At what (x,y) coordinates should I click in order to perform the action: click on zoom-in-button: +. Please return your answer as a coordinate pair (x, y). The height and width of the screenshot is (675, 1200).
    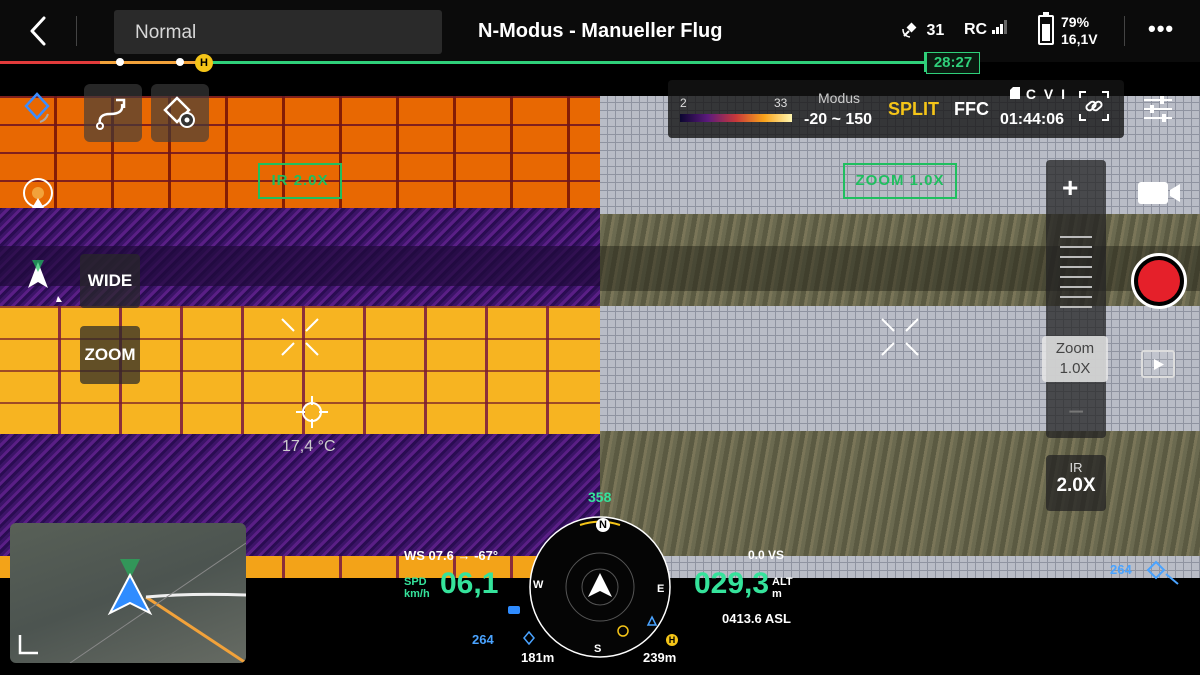
    Looking at the image, I should click on (1070, 188).